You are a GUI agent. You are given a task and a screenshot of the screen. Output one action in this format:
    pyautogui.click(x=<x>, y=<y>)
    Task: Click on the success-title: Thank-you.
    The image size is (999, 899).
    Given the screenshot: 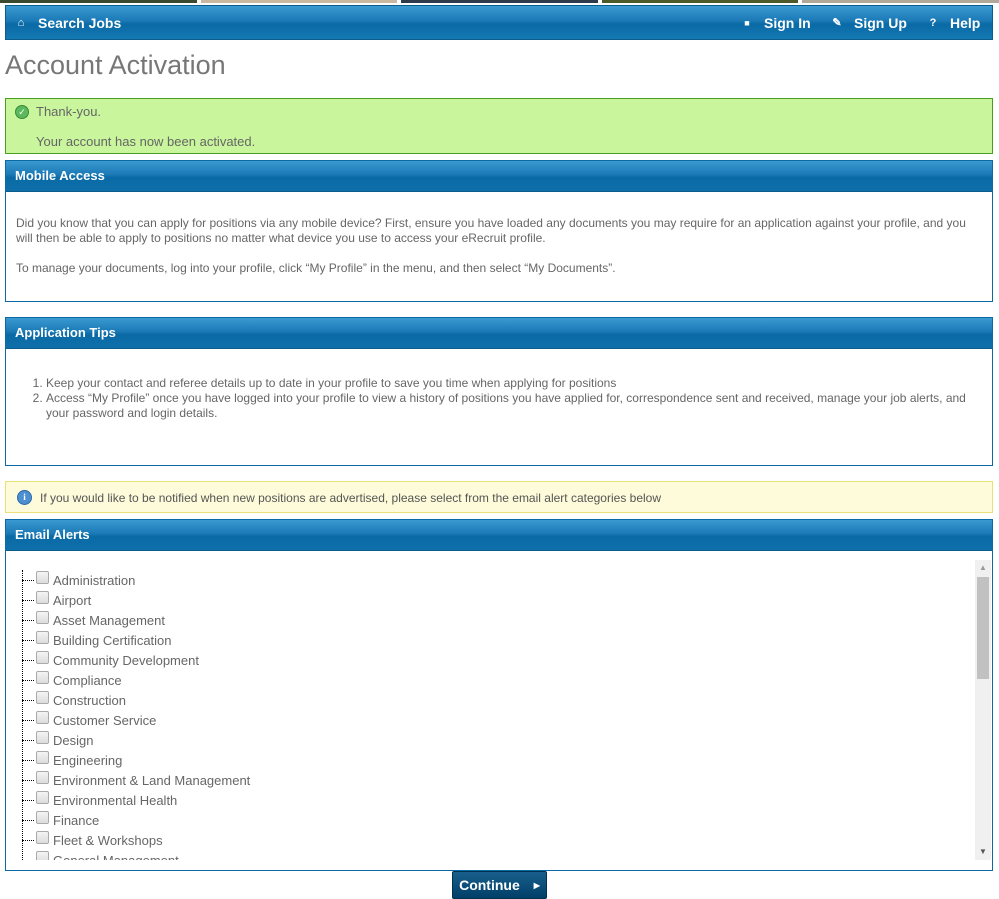 What is the action you would take?
    pyautogui.click(x=69, y=111)
    